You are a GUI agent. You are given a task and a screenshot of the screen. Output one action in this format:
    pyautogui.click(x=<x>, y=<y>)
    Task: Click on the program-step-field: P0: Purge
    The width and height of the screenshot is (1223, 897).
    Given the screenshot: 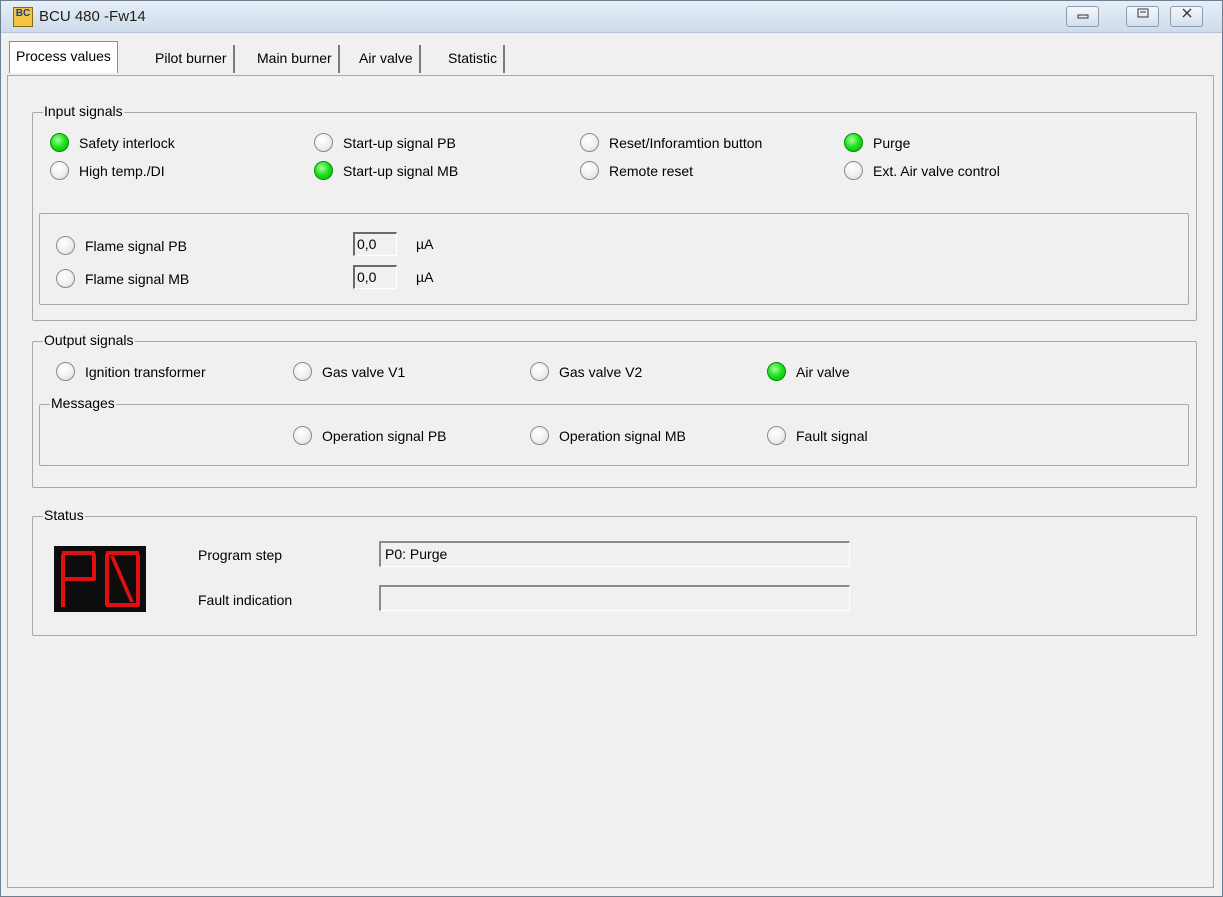 What is the action you would take?
    pyautogui.click(x=614, y=554)
    